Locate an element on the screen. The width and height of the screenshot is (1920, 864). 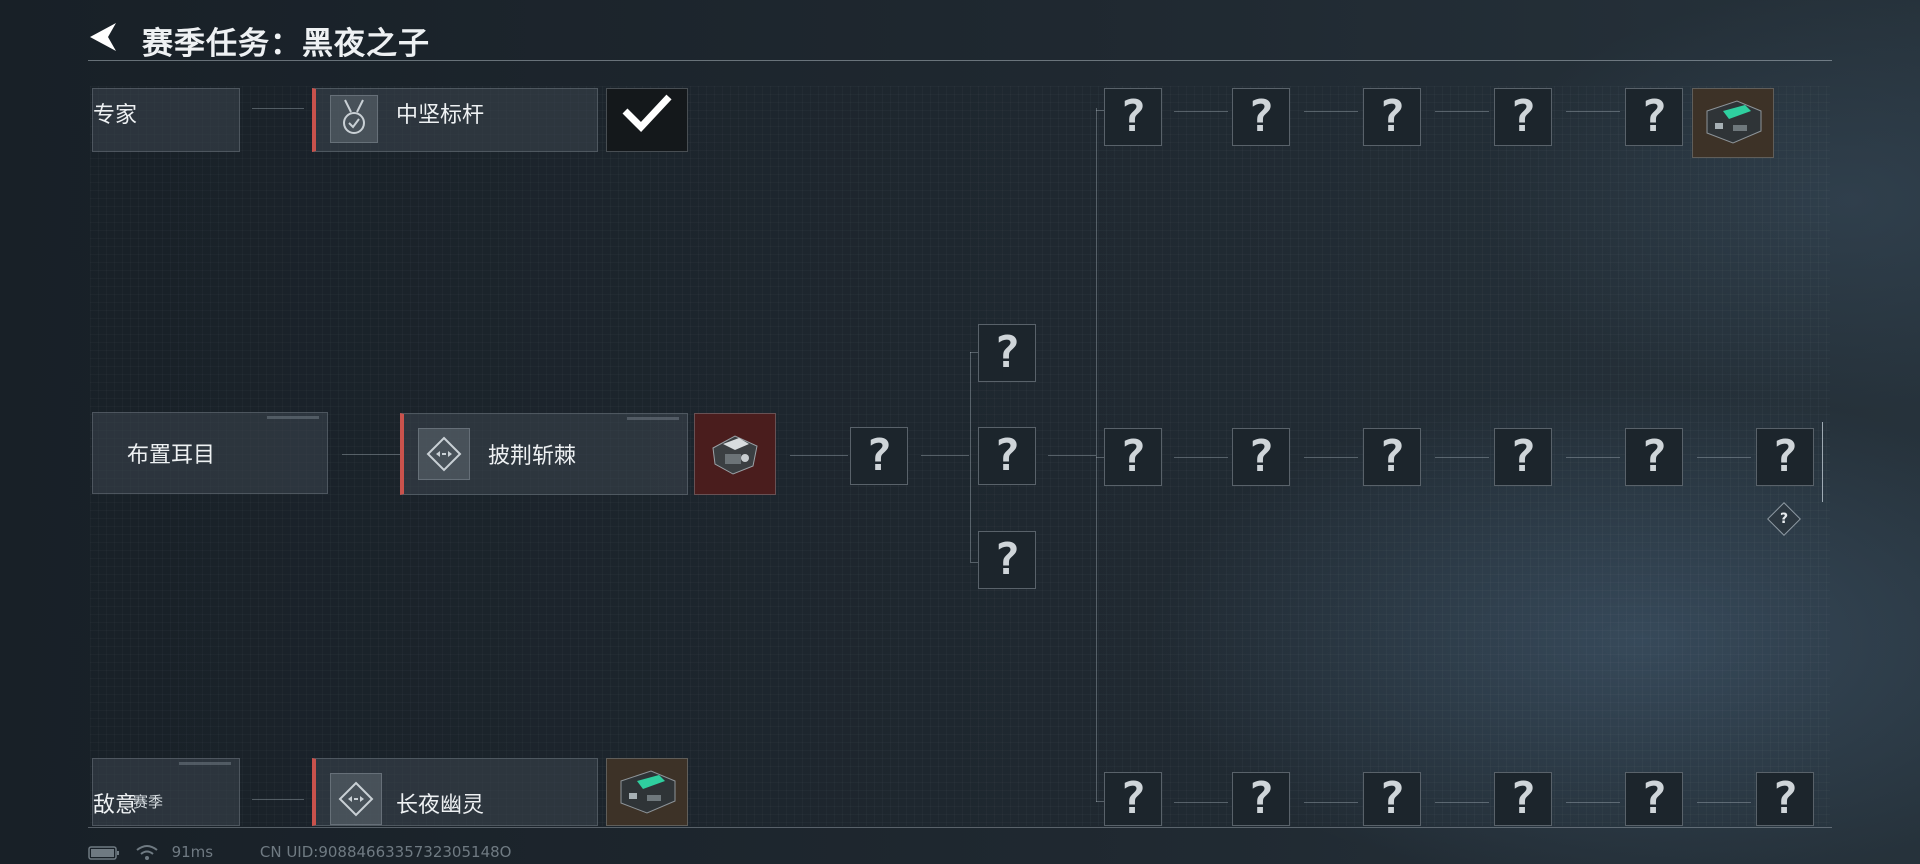
quest-card-hostility: 敌意 赛季 is located at coordinates (166, 792).